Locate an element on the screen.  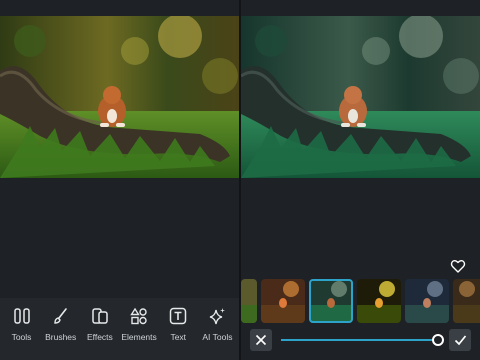
brushes-label: Brushes is located at coordinates (61, 337).